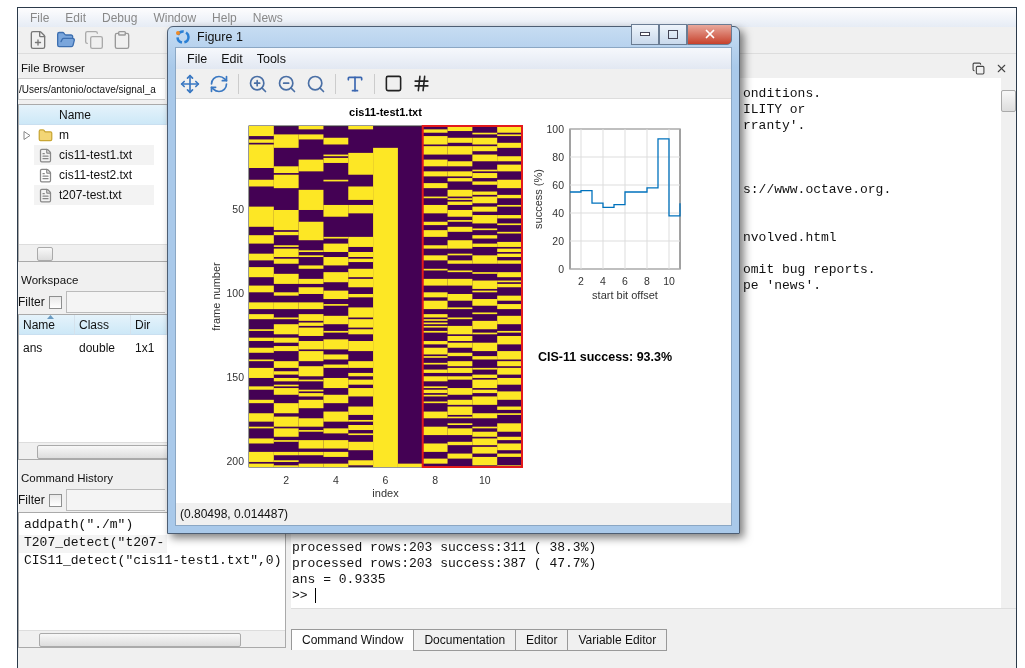  I want to click on tick-label: 40, so click(558, 213).